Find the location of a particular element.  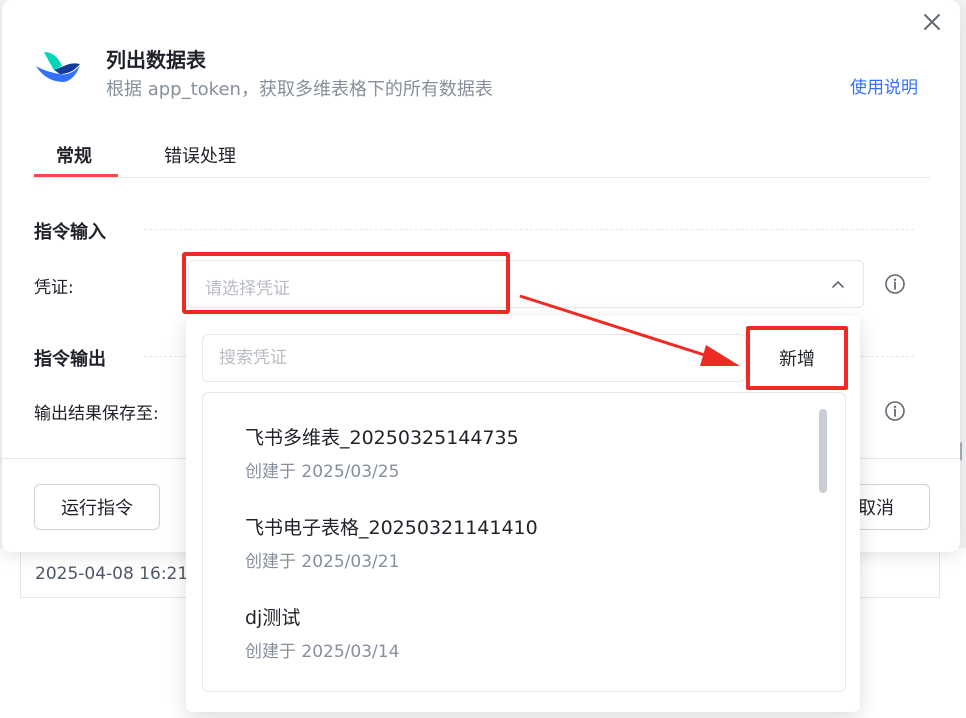

list-item: 飞书多维表_20250325144735 创建于 2025/03/25 is located at coordinates (508, 468).